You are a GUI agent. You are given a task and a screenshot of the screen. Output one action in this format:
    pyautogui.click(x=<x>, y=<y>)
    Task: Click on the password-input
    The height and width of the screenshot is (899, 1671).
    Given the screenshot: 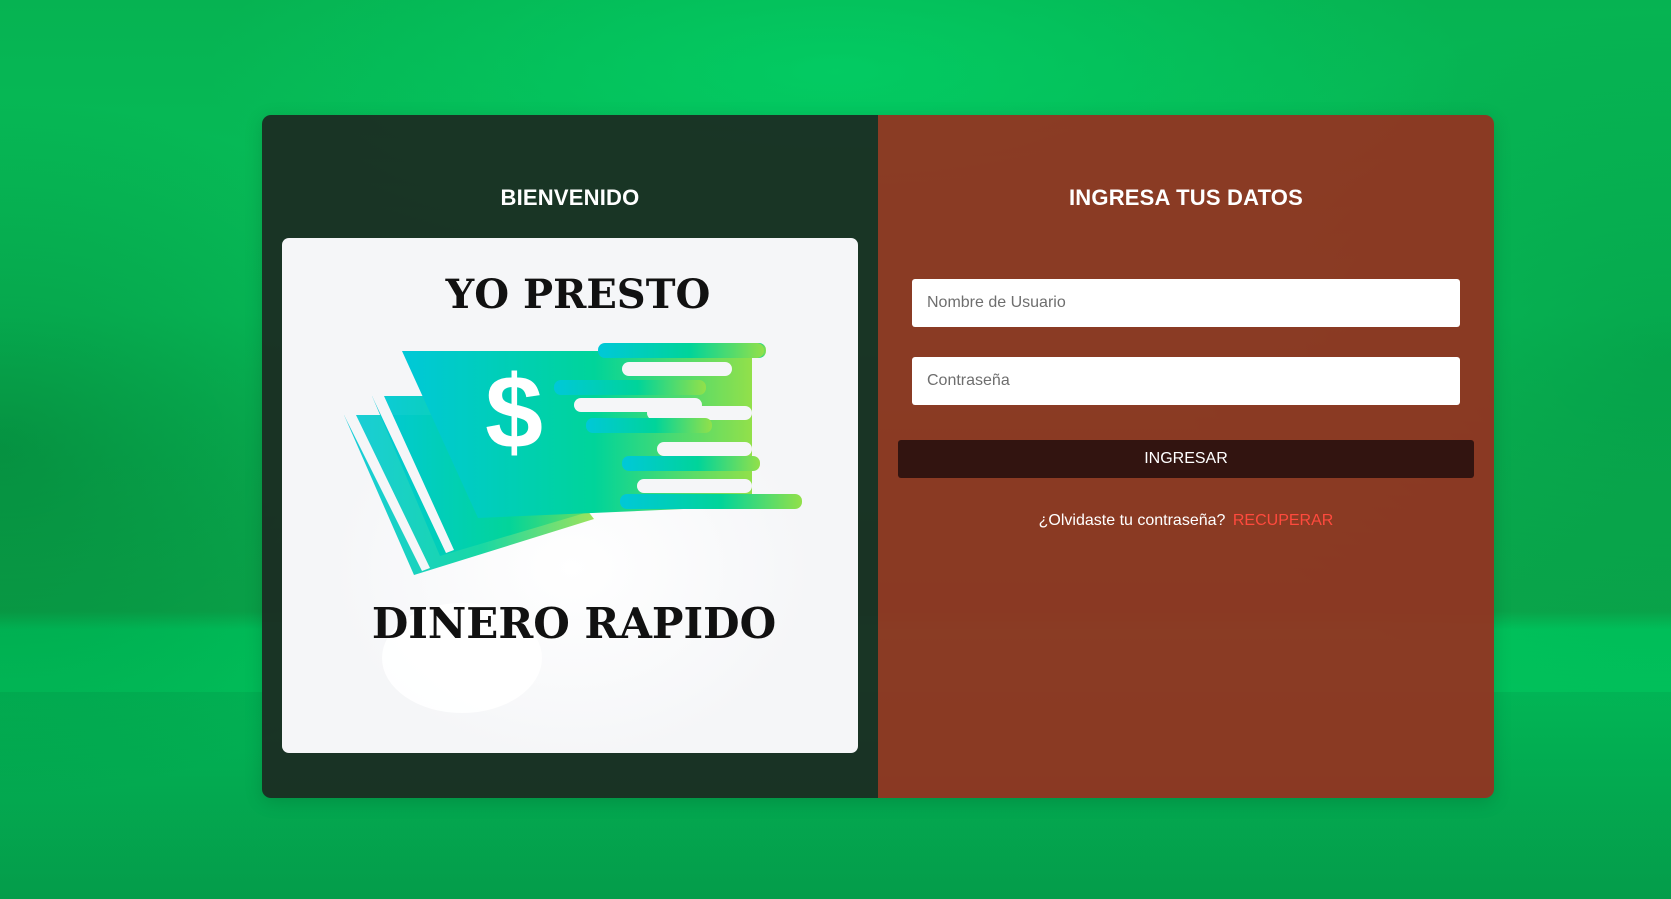 What is the action you would take?
    pyautogui.click(x=1186, y=381)
    